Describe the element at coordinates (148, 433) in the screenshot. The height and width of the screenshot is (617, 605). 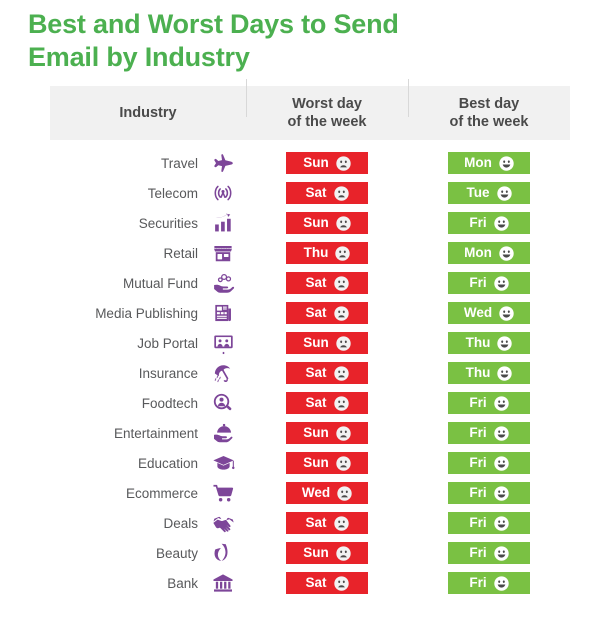
I see `industry-cell: Entertainment` at that location.